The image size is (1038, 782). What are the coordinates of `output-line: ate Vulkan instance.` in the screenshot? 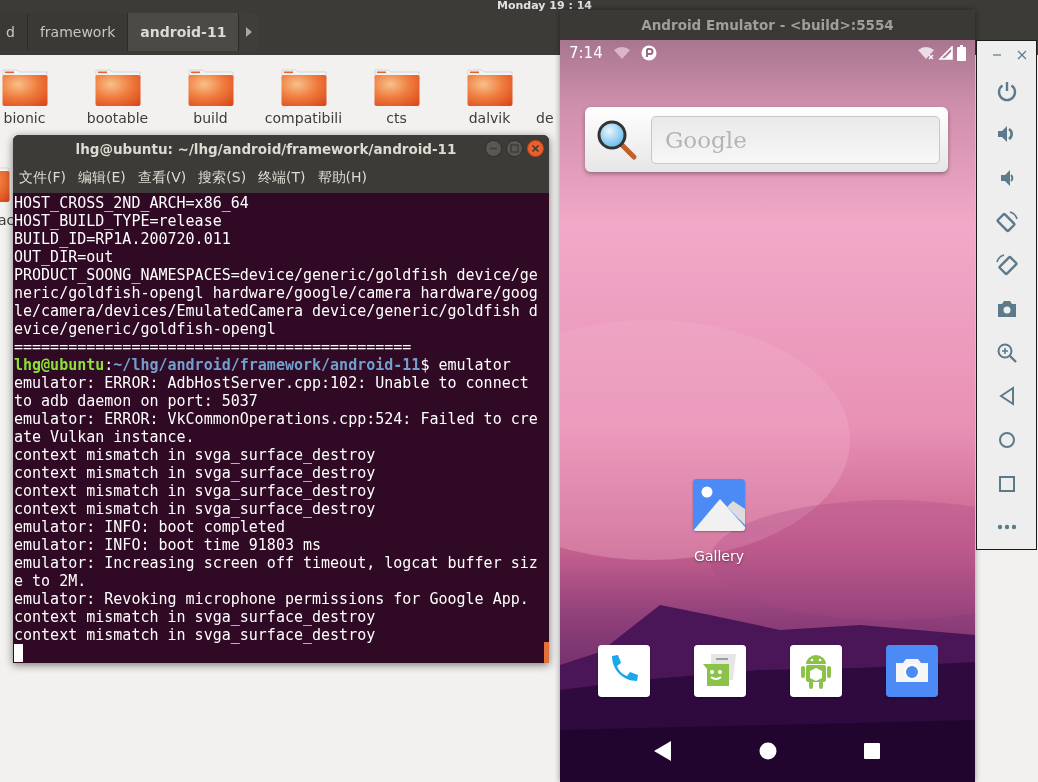 It's located at (105, 437).